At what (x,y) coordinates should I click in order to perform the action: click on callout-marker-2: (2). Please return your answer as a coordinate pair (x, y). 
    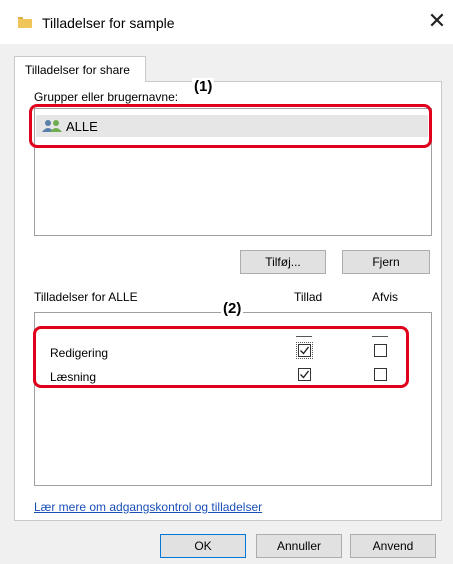
    Looking at the image, I should click on (232, 308).